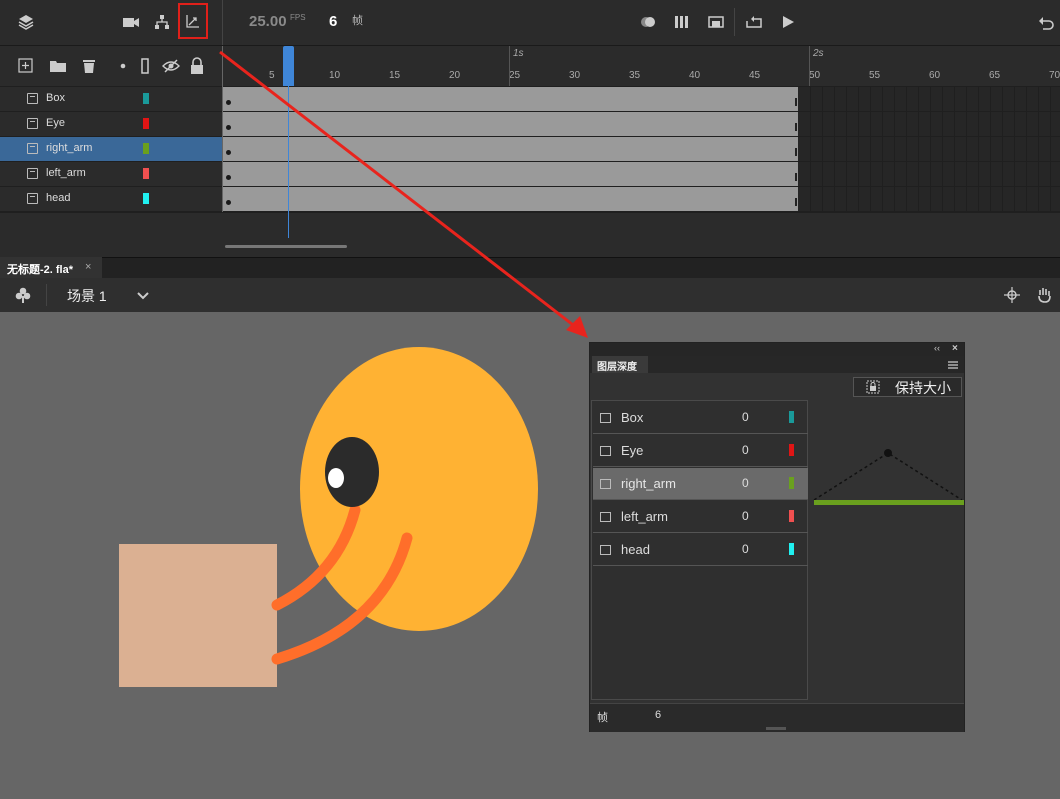 This screenshot has width=1060, height=799. What do you see at coordinates (333, 21) in the screenshot?
I see `current-frame-value: 6` at bounding box center [333, 21].